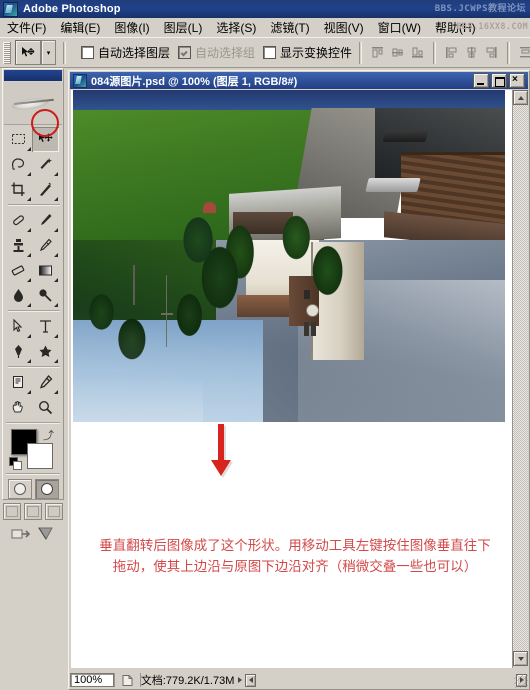  I want to click on auto-select-layer-checkbox, so click(87, 52).